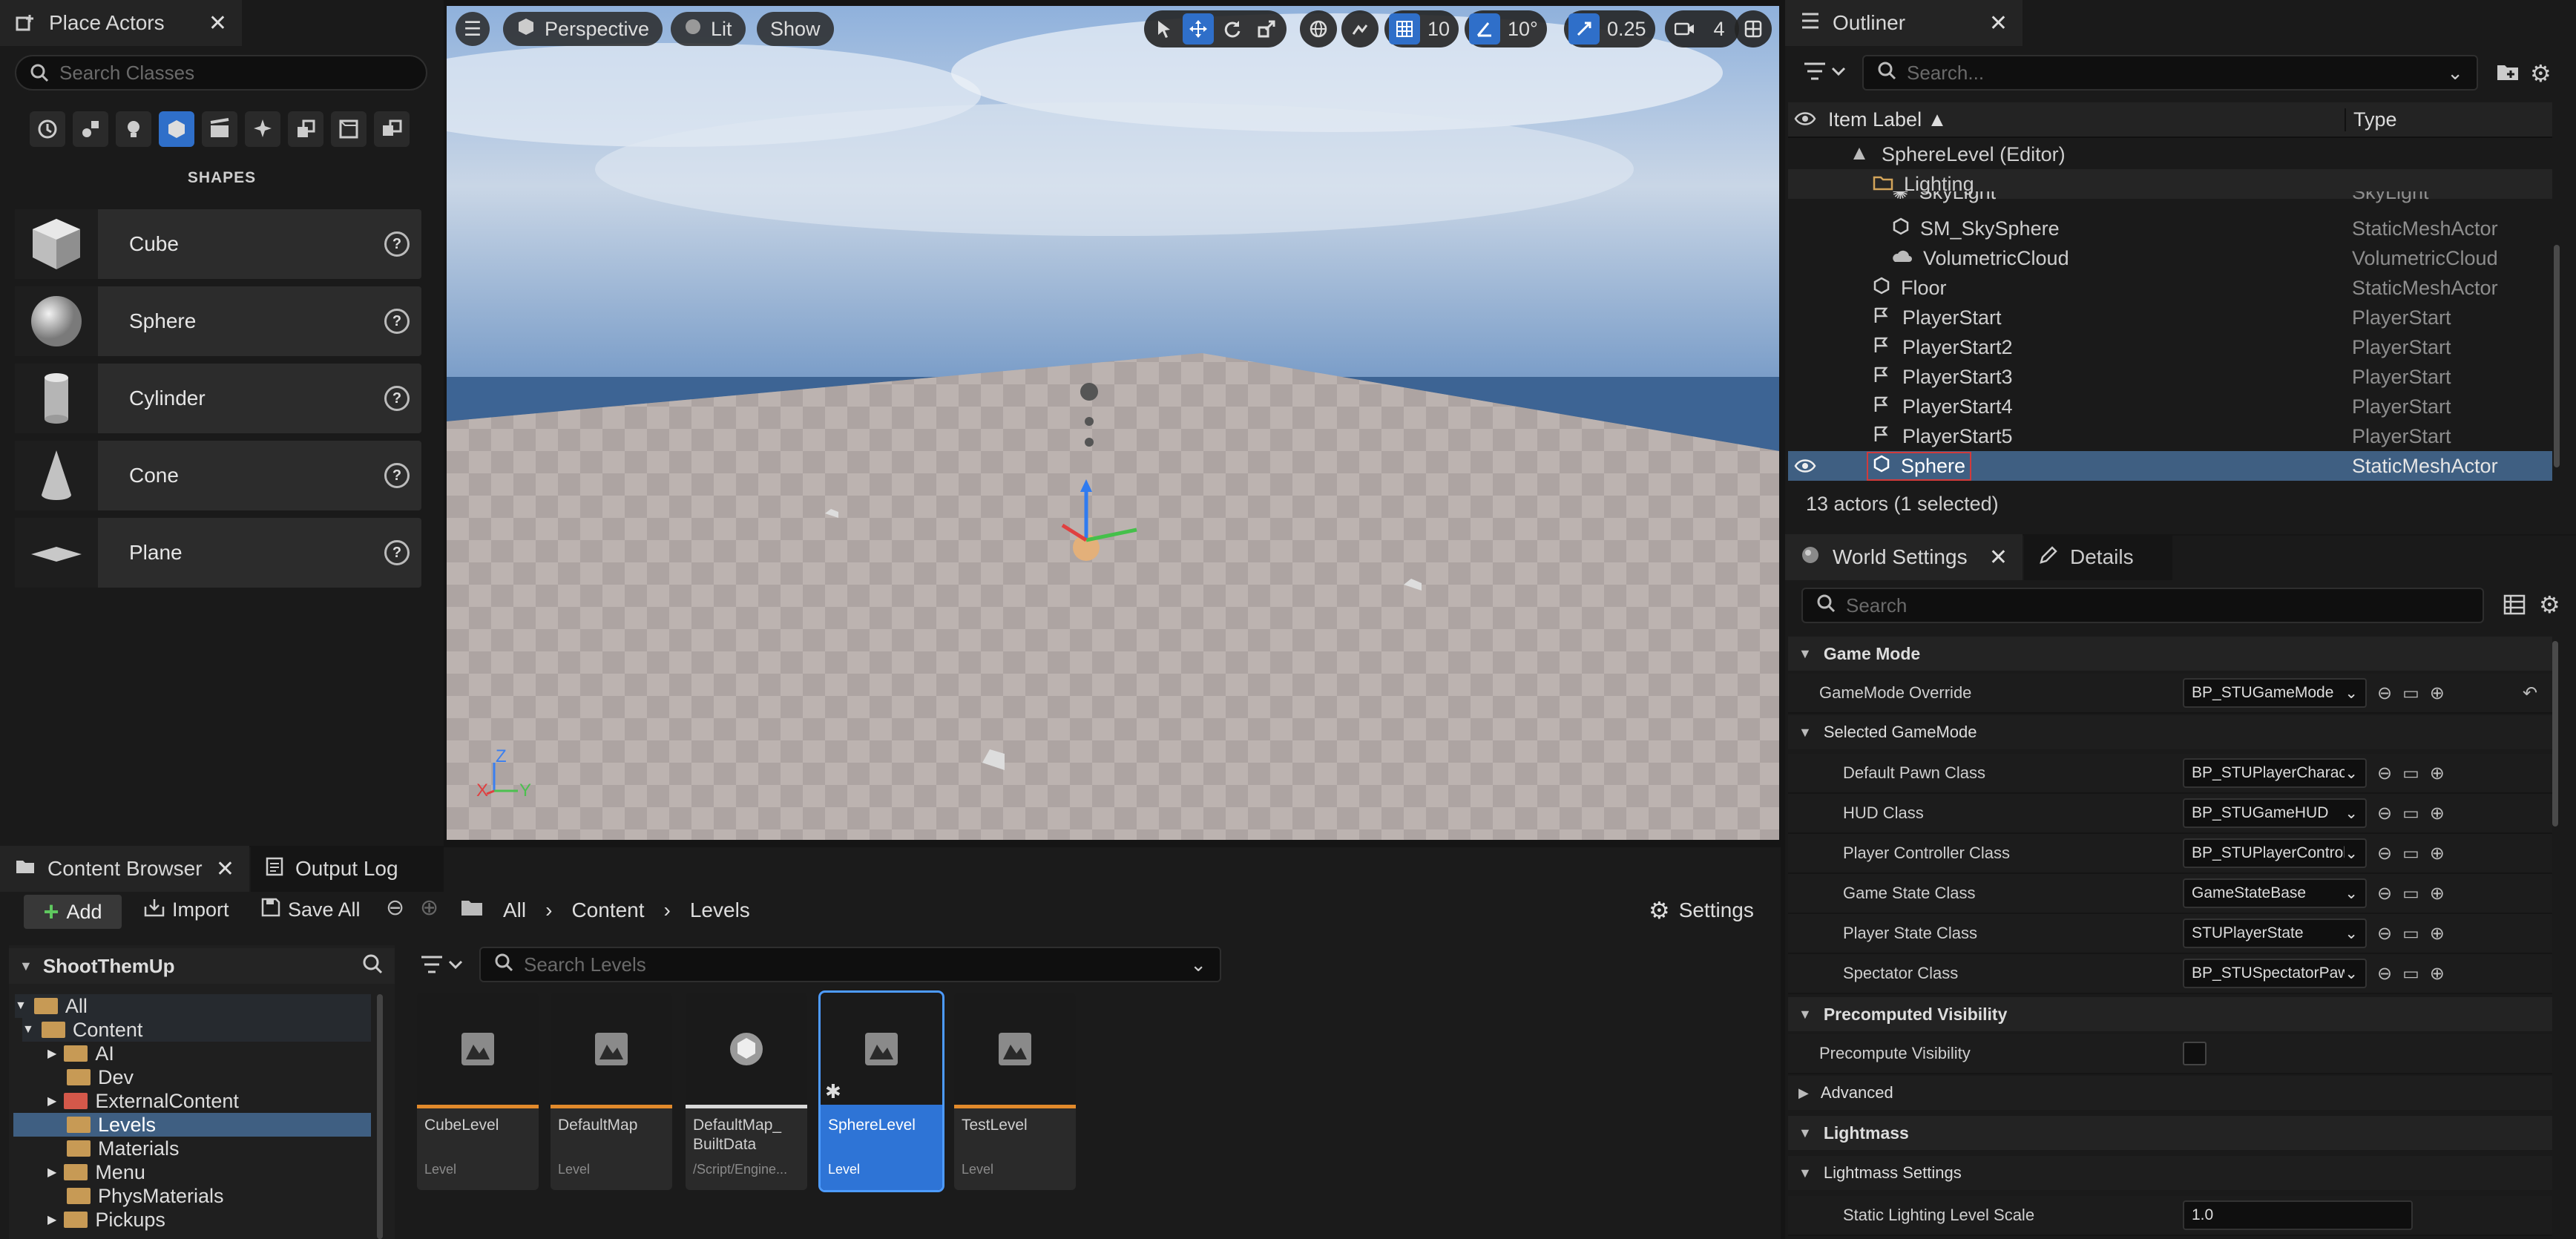  I want to click on shape-item-sphere: Sphere ?, so click(218, 321).